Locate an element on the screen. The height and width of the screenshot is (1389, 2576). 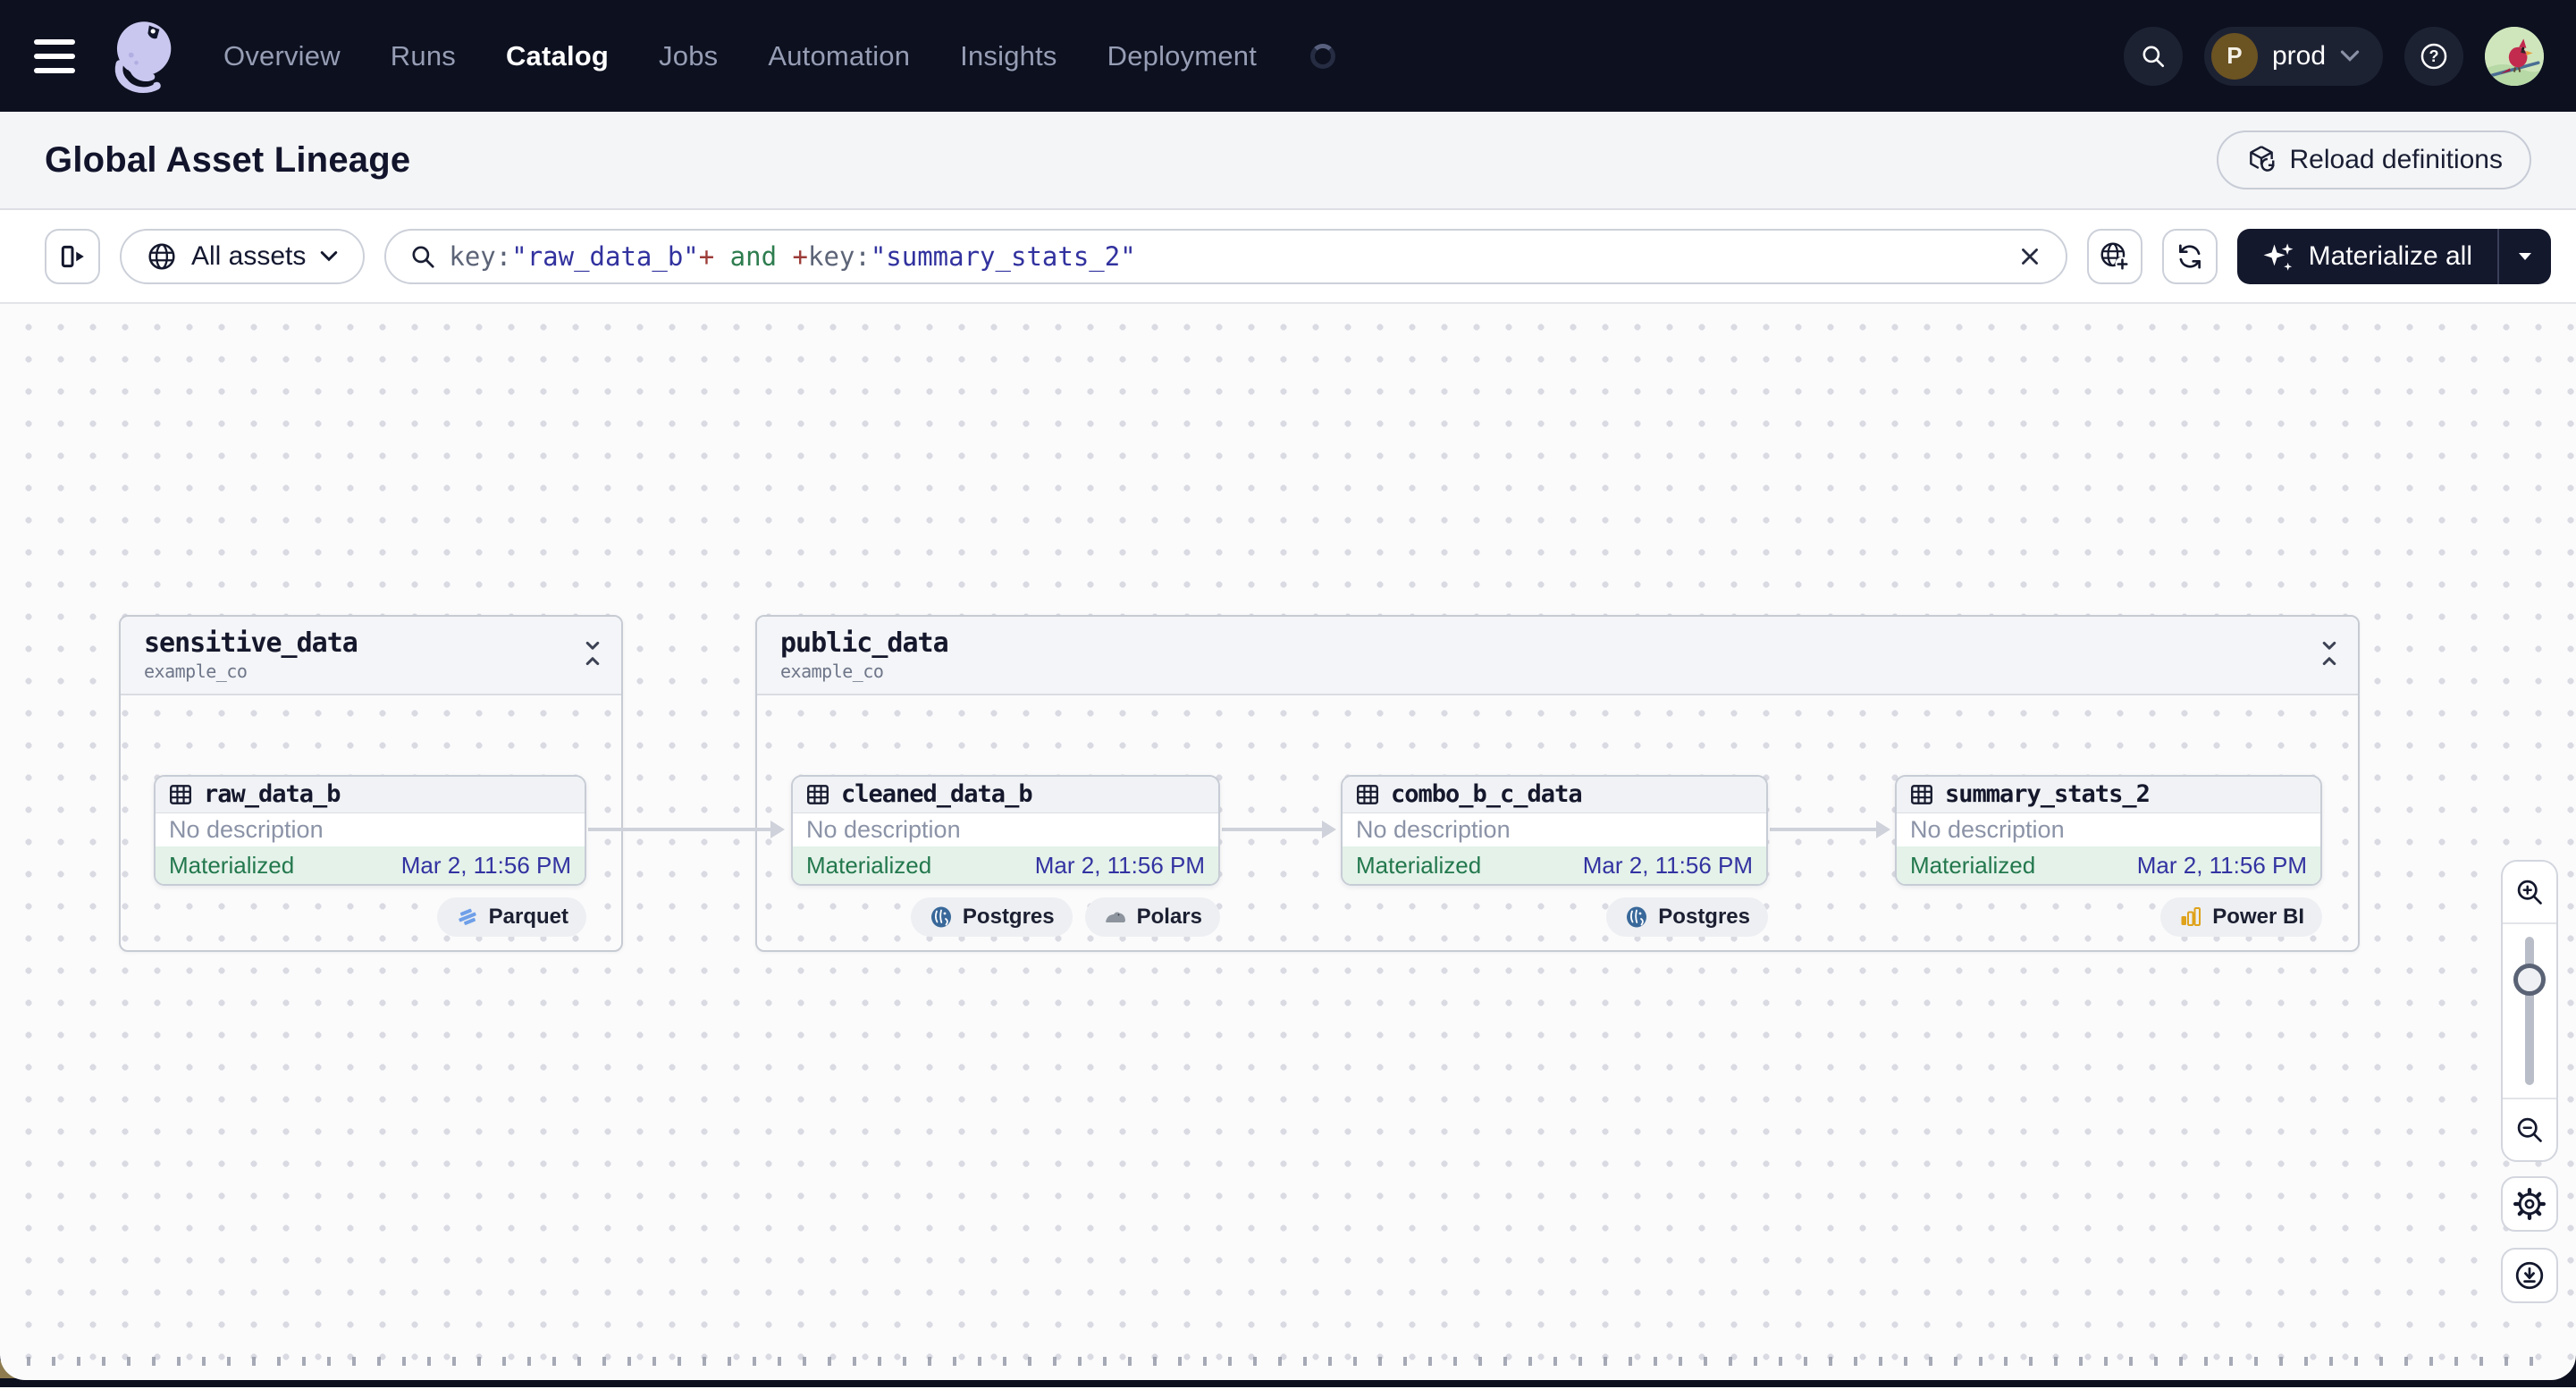
reload-definitions-label: Reload definitions is located at coordinates (2397, 159).